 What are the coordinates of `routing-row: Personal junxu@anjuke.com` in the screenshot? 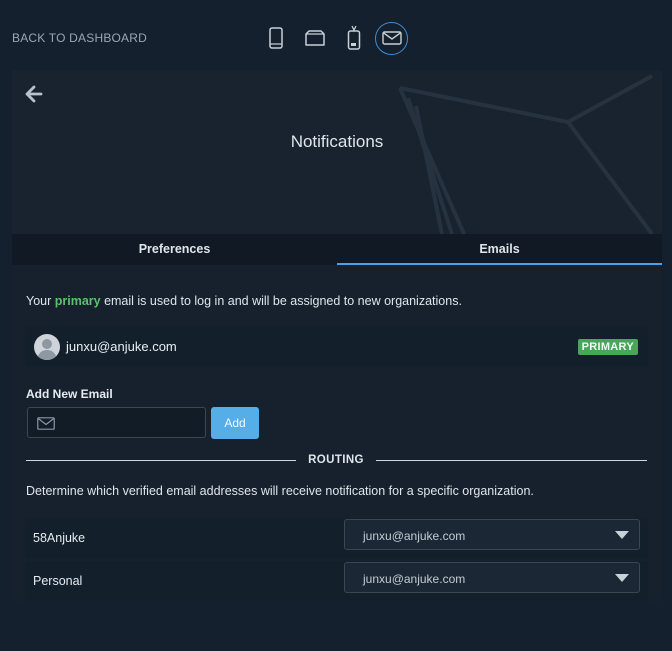 It's located at (337, 581).